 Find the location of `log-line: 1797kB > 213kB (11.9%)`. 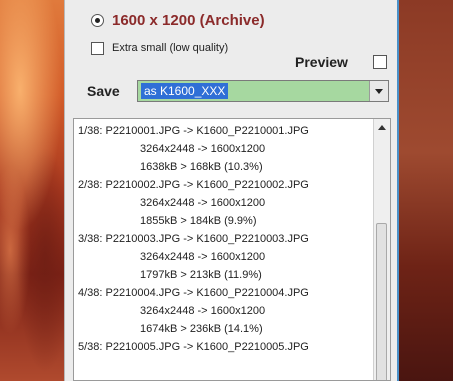

log-line: 1797kB > 213kB (11.9%) is located at coordinates (201, 275).